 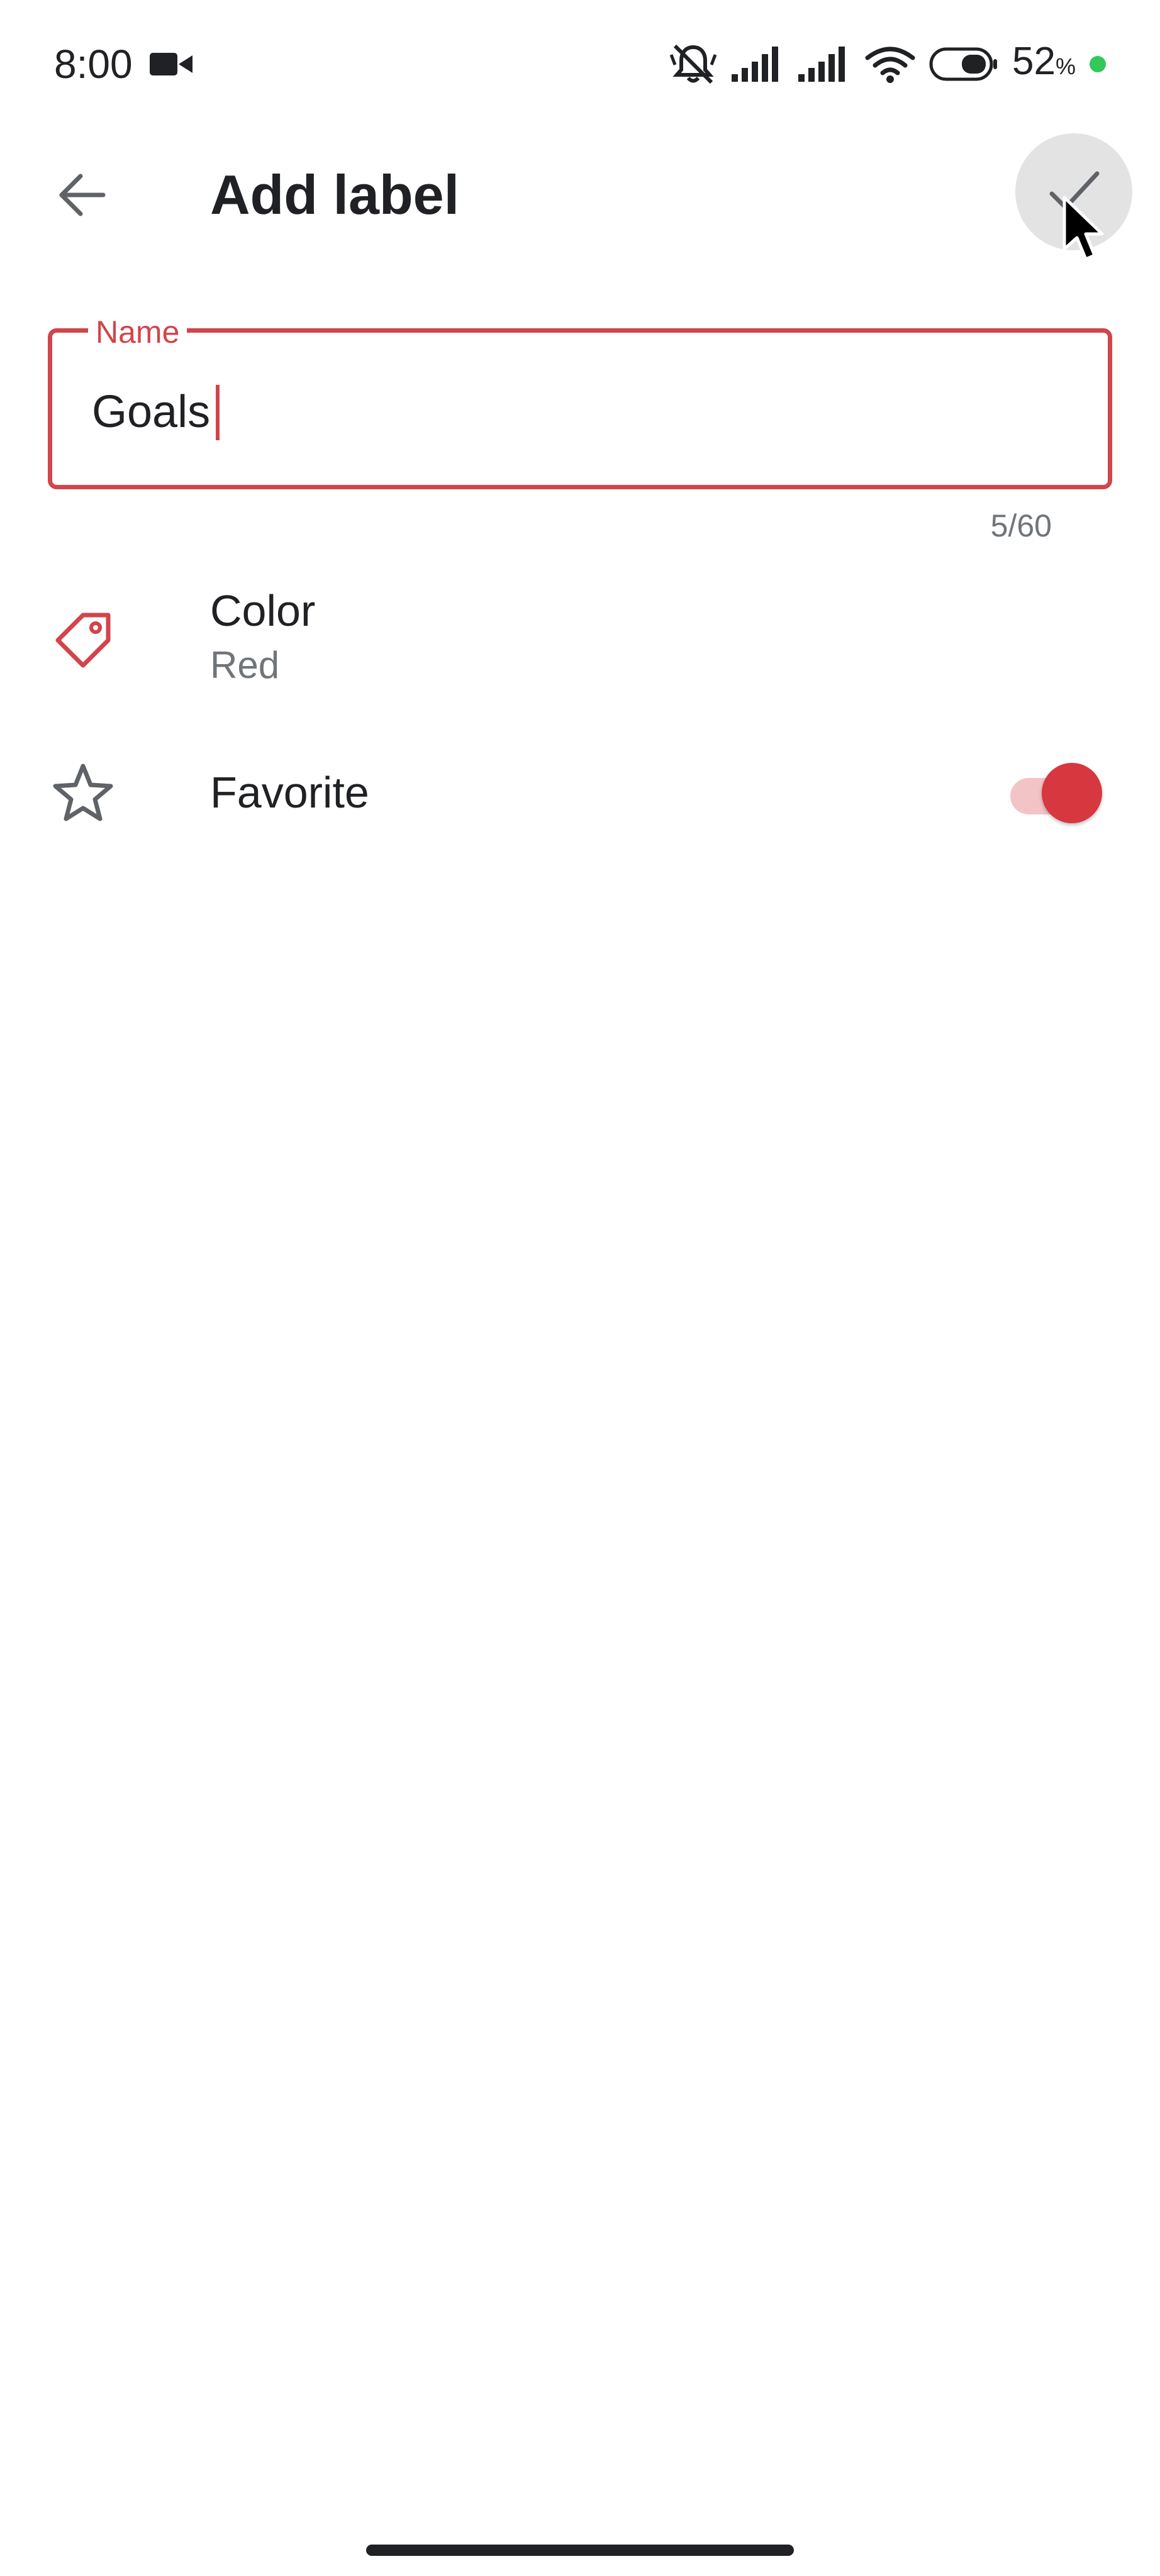 I want to click on color-tag-icon-wrapper, so click(x=83, y=640).